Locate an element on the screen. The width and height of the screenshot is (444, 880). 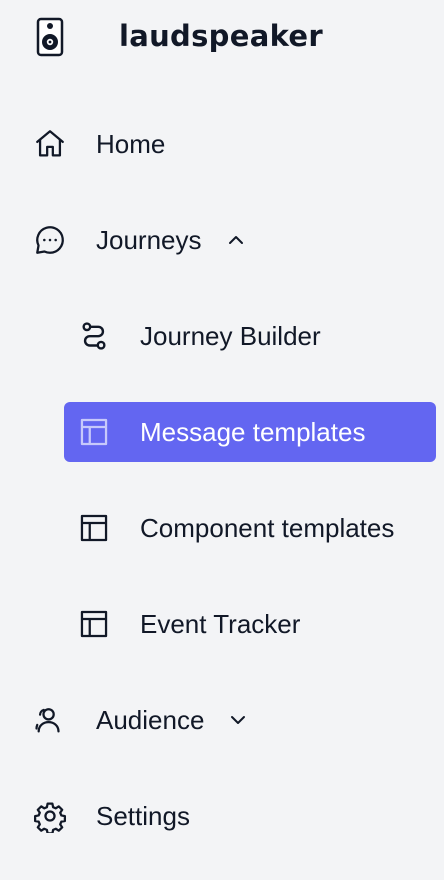
sidebar-item-label: Event Tracker is located at coordinates (220, 624).